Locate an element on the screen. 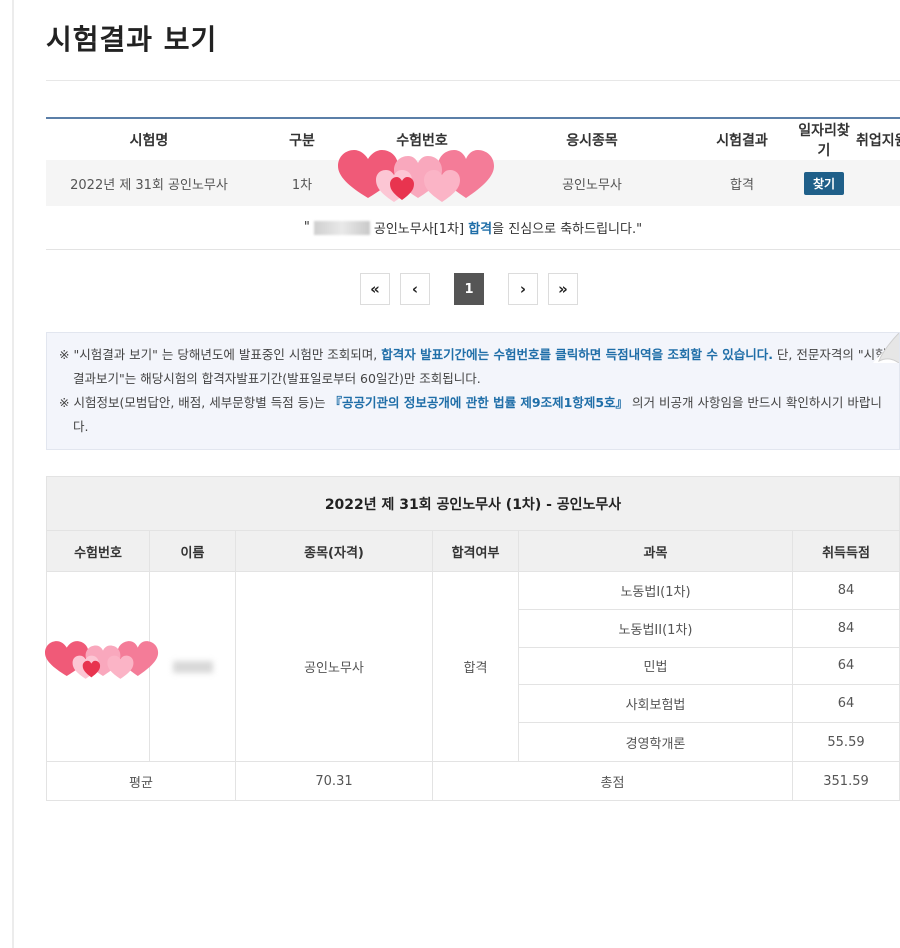 Image resolution: width=900 pixels, height=948 pixels. last-page-button: » is located at coordinates (563, 289).